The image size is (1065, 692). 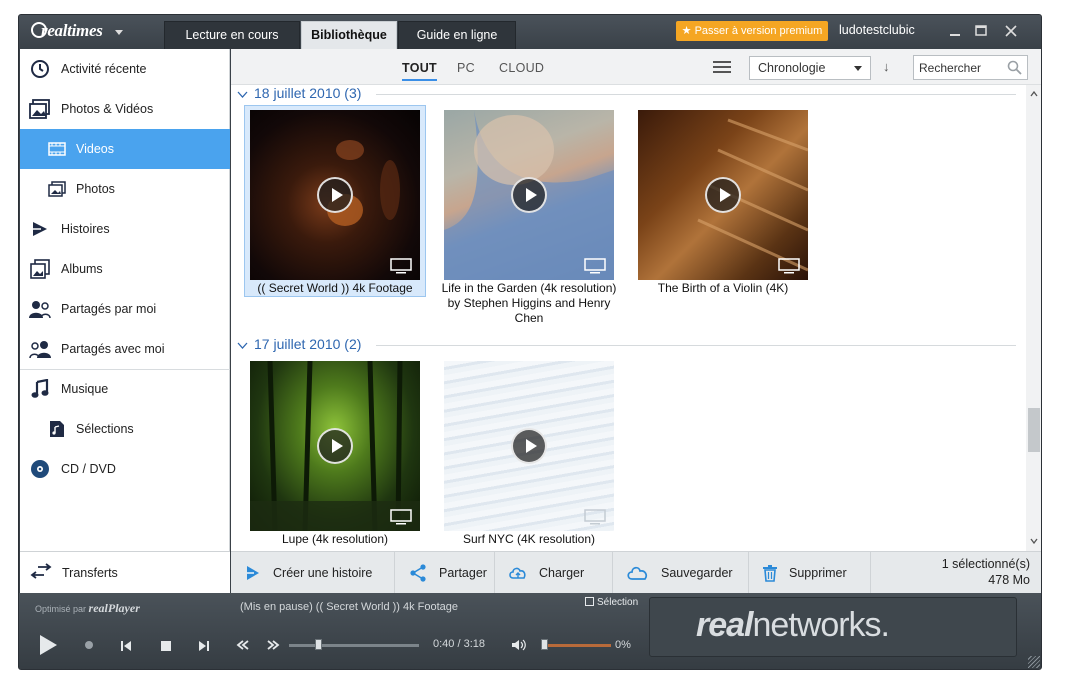 I want to click on sidebar-item-videos: Videos, so click(x=125, y=149).